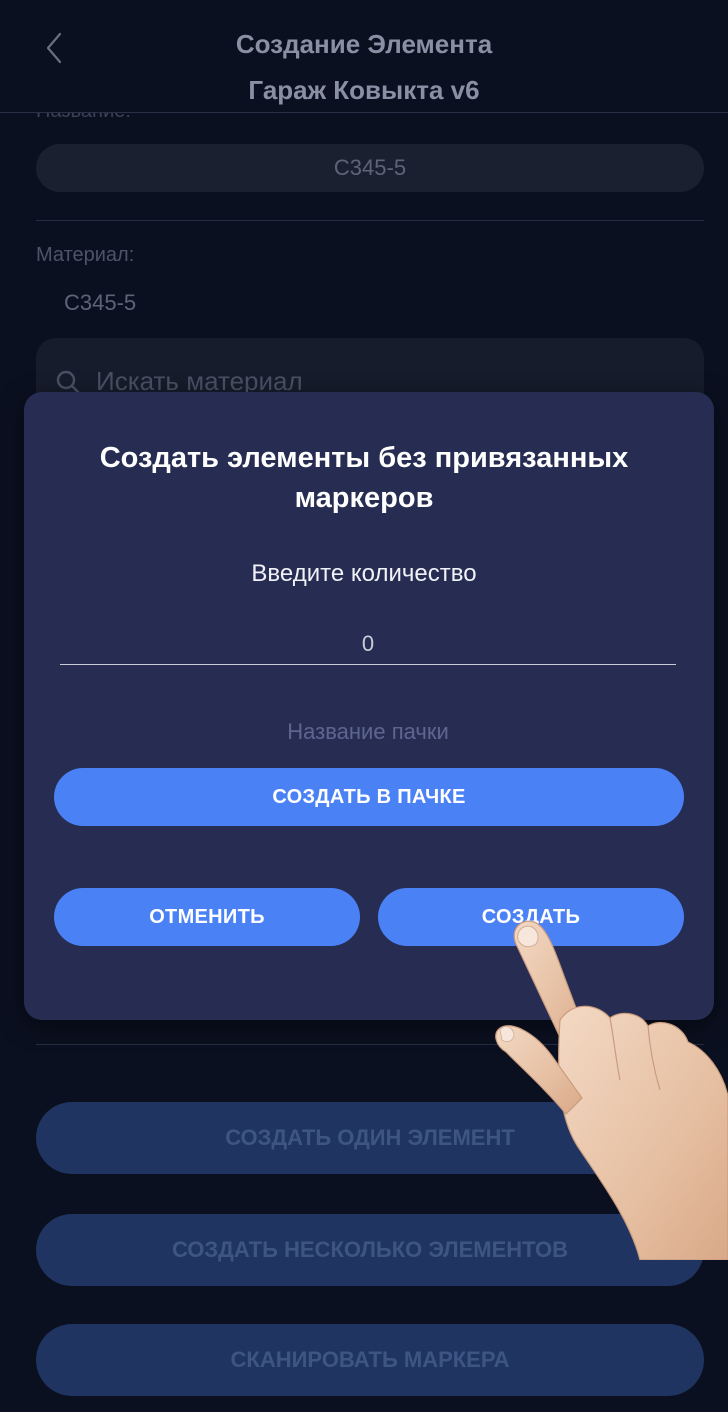  What do you see at coordinates (364, 573) in the screenshot?
I see `quantity-label: Введите количество` at bounding box center [364, 573].